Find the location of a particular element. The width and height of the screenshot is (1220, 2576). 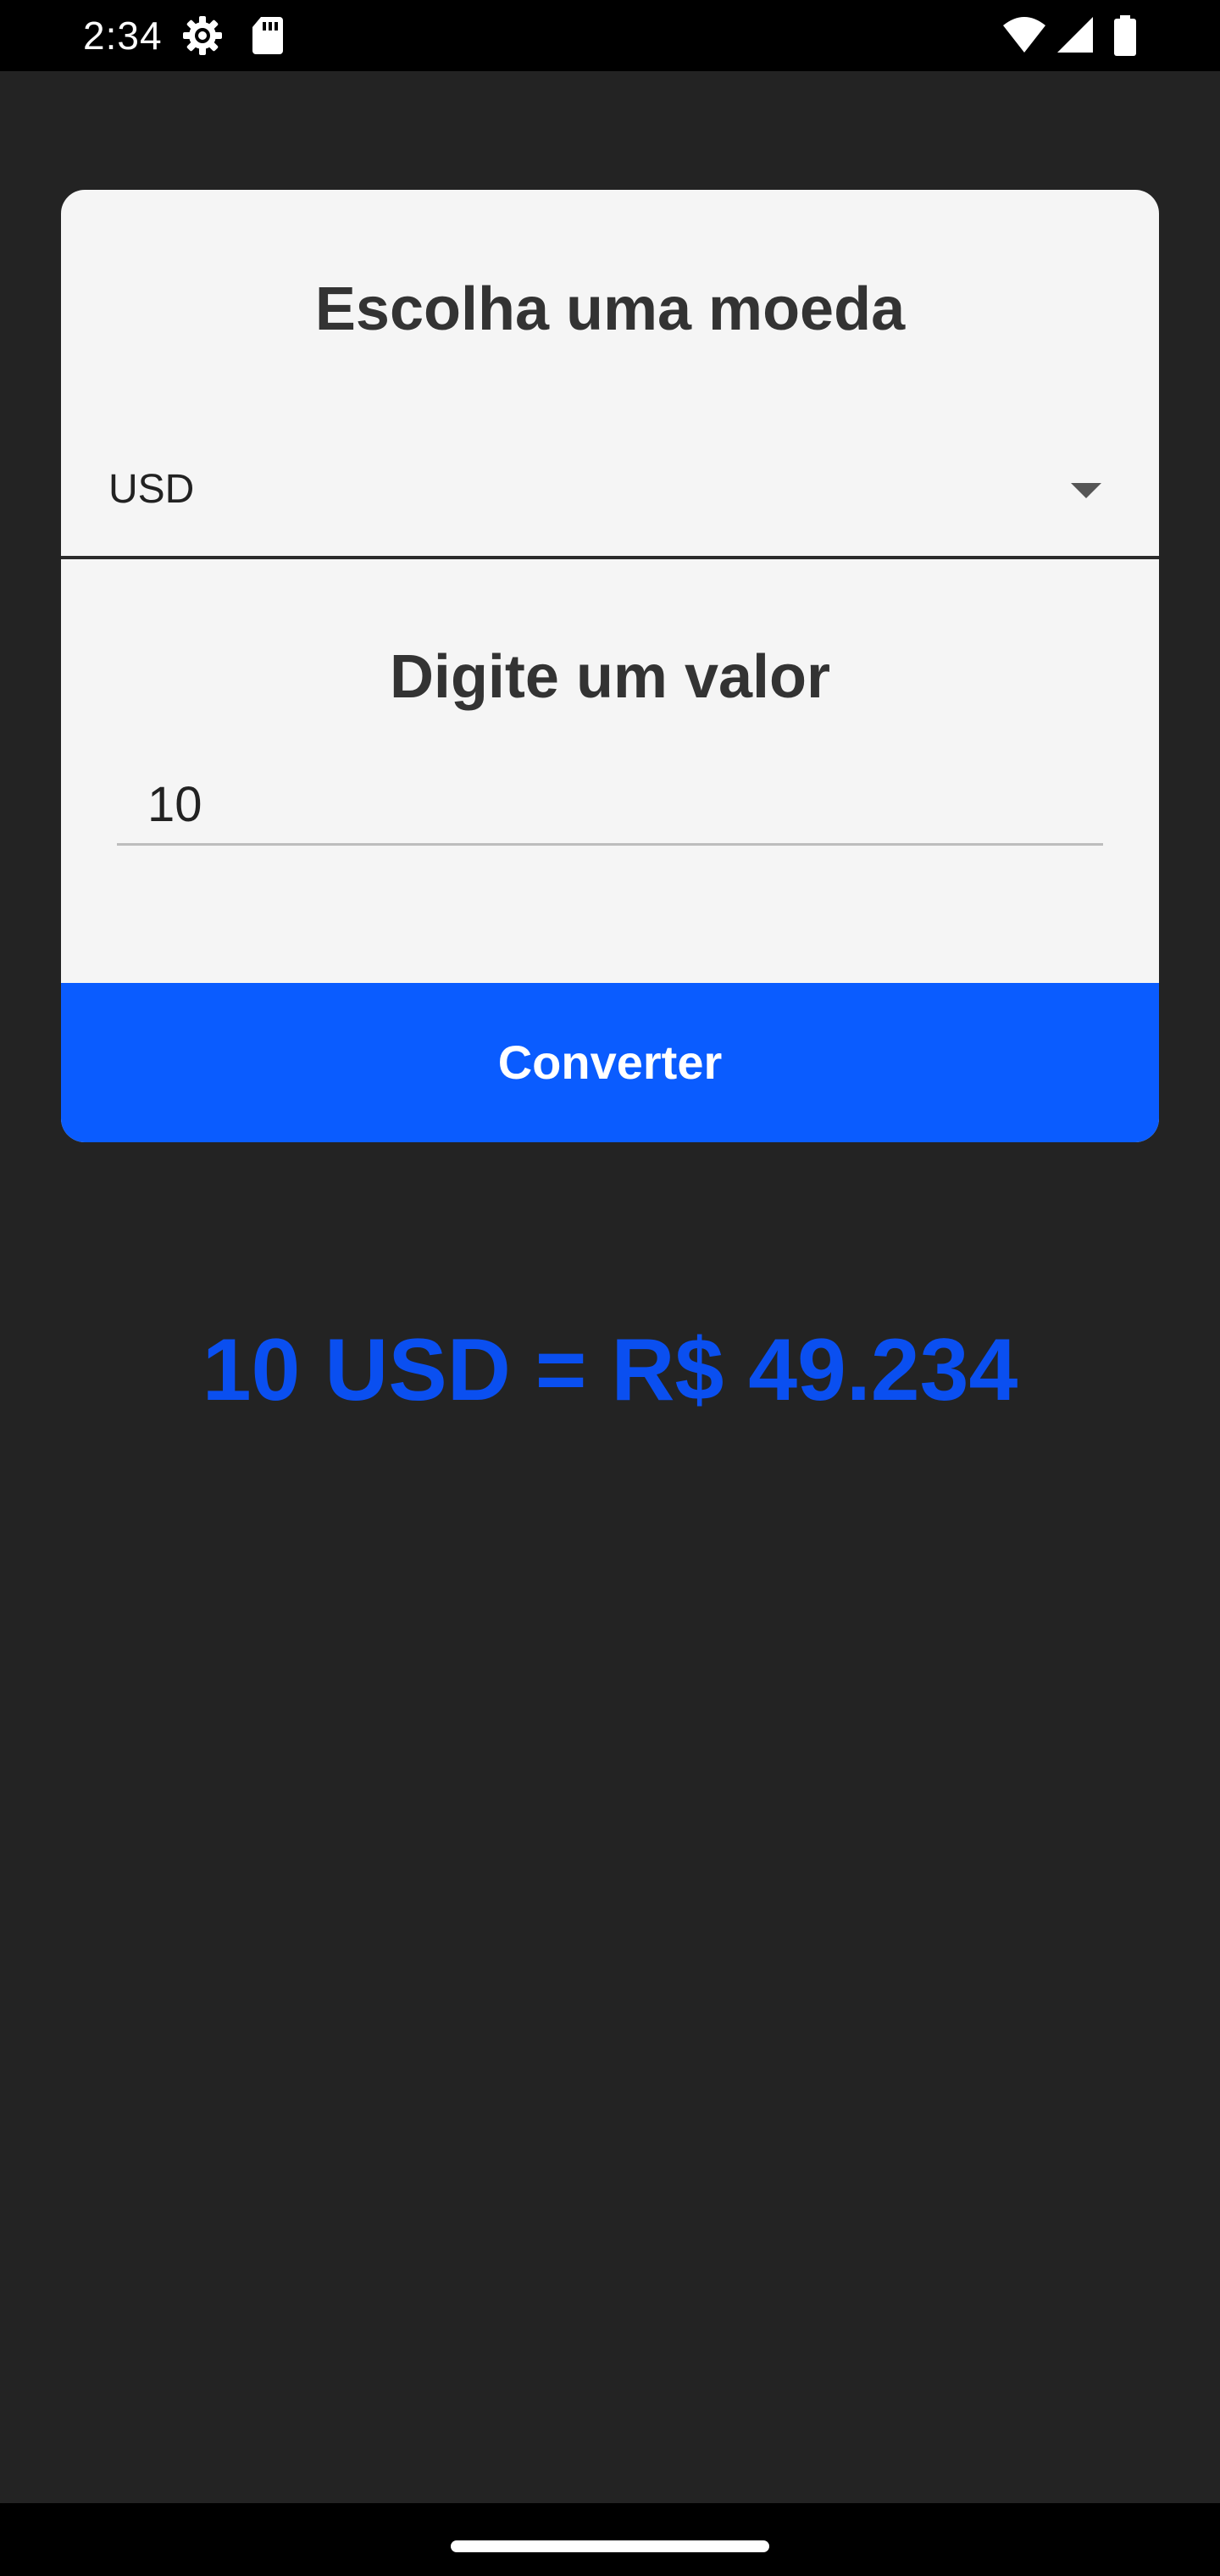

currency-picker: USD is located at coordinates (610, 486).